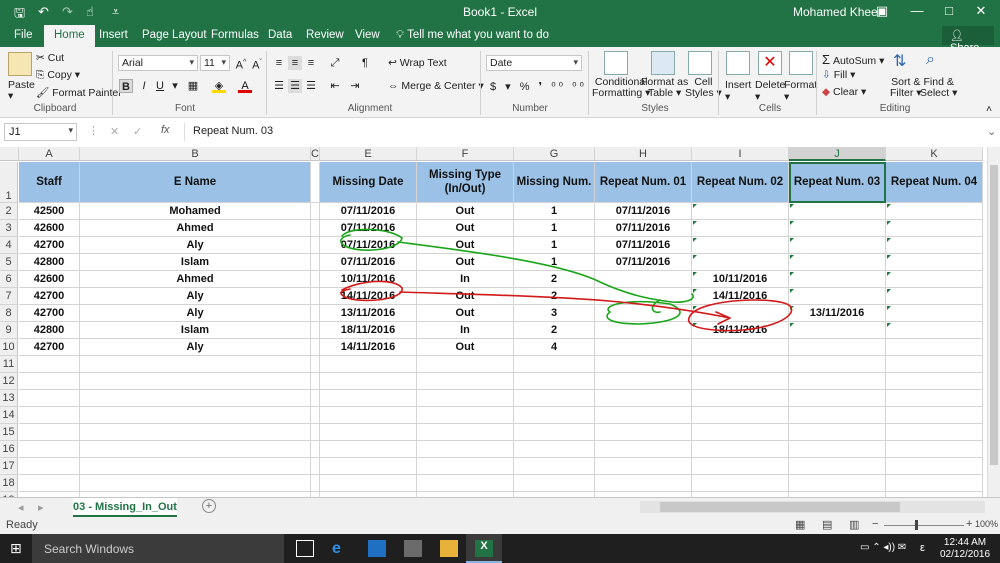 This screenshot has width=1000, height=563. I want to click on cell-a3: 42600, so click(49, 228).